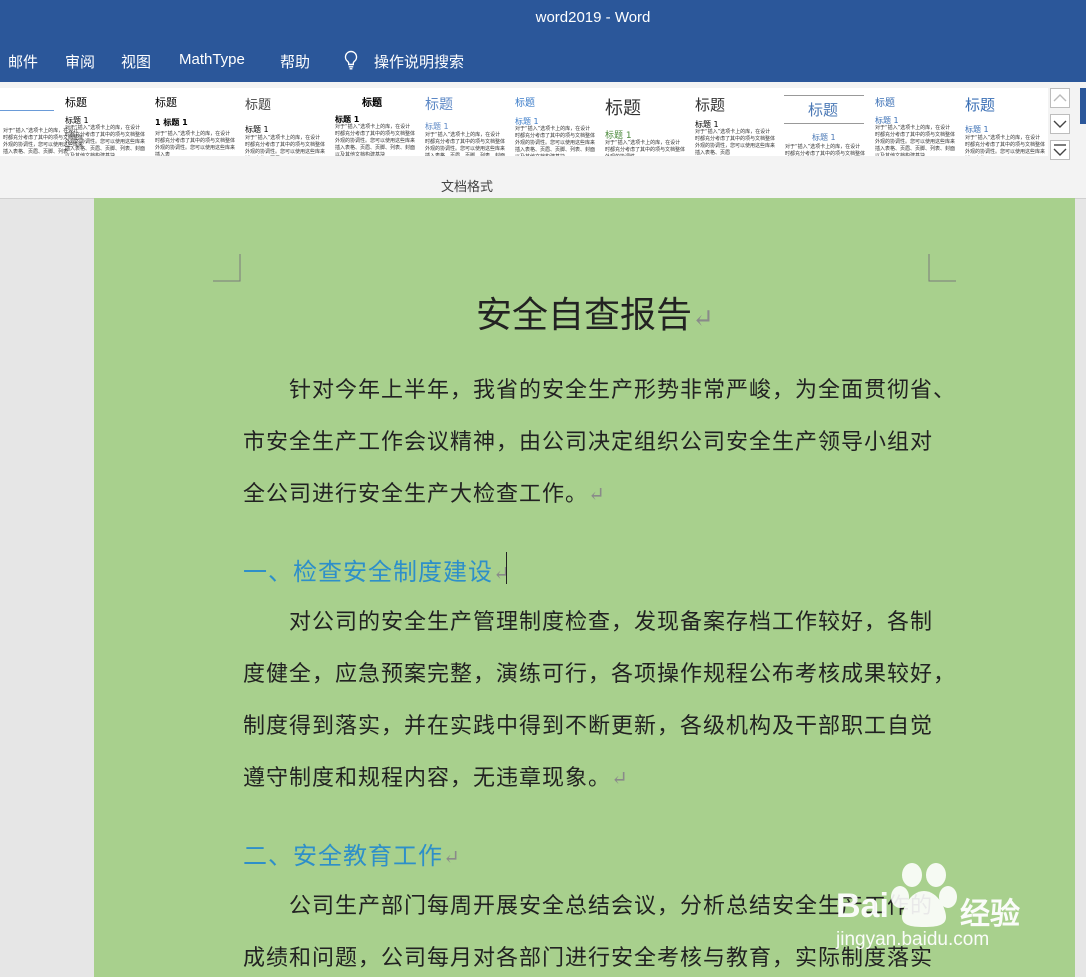  Describe the element at coordinates (171, 122) in the screenshot. I see `tile-heading: 1 标题 1` at that location.